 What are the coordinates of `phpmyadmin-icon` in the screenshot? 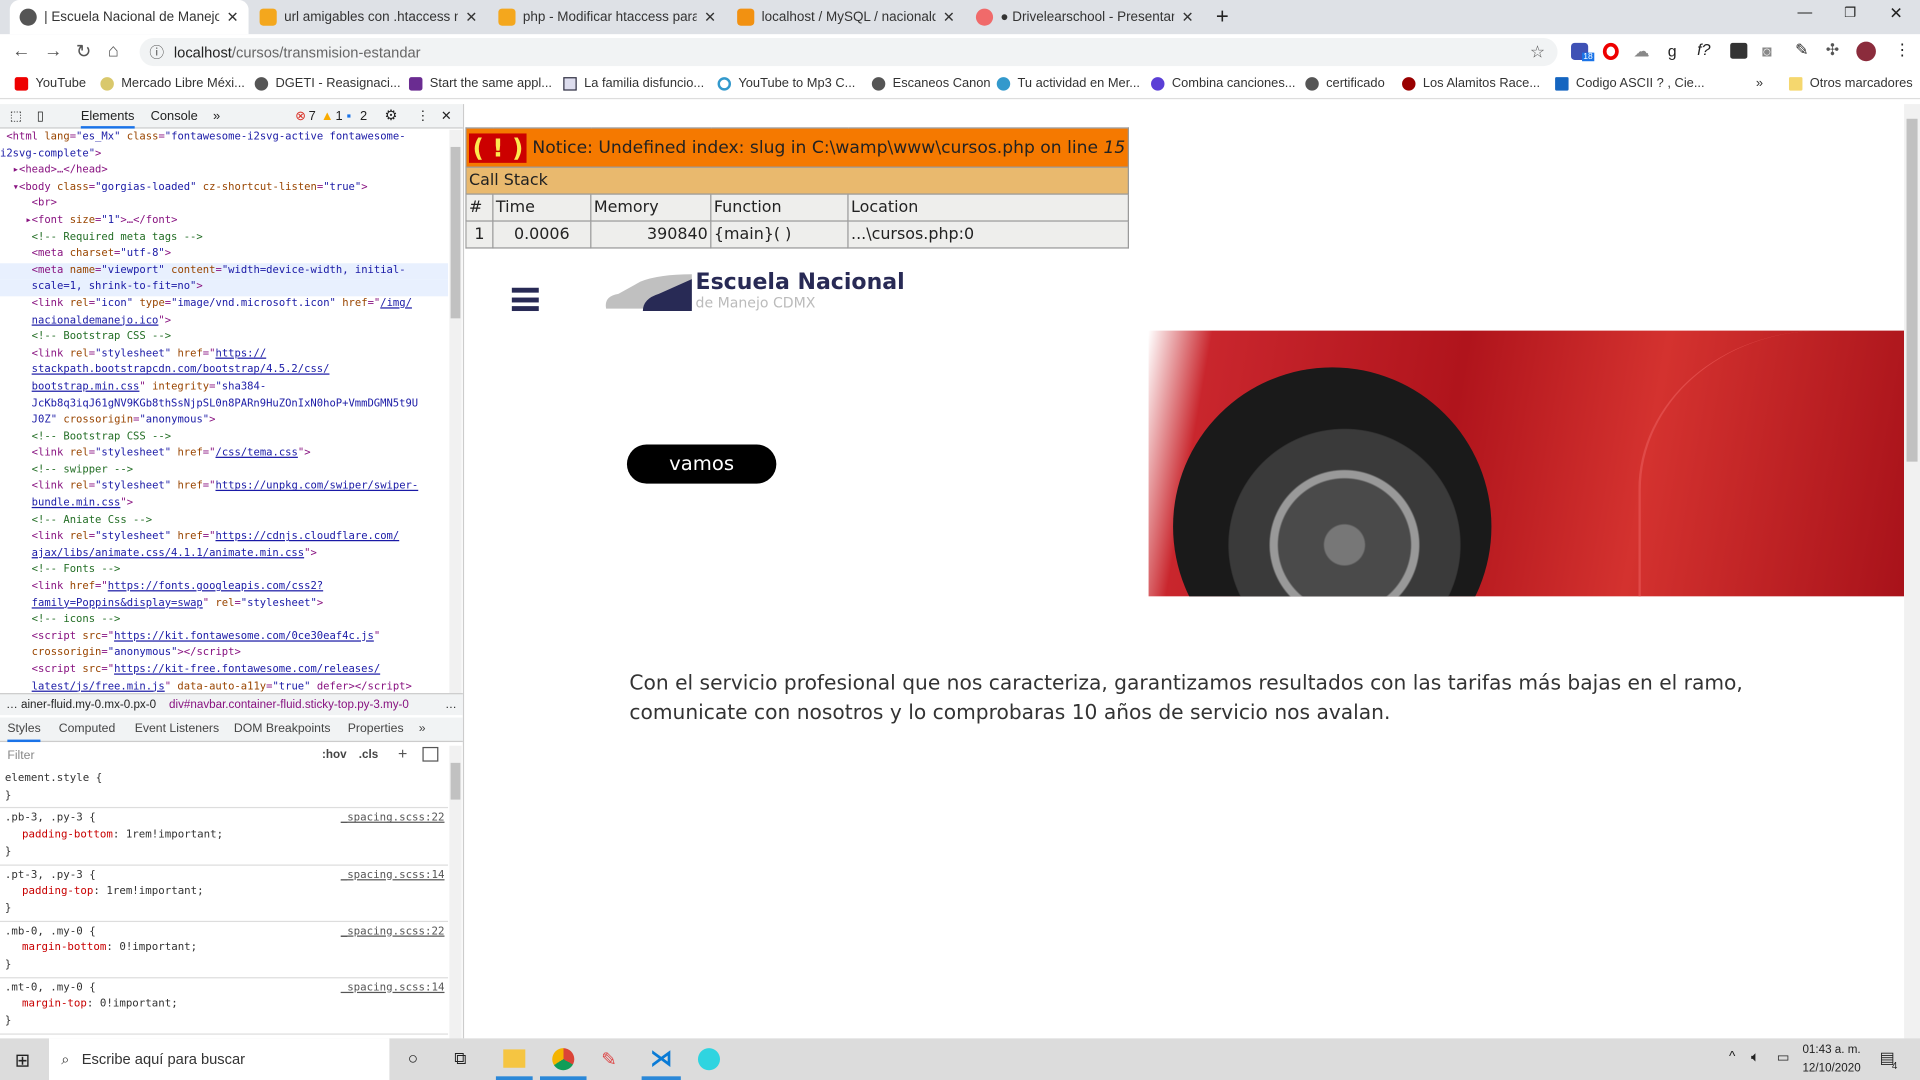 It's located at (746, 17).